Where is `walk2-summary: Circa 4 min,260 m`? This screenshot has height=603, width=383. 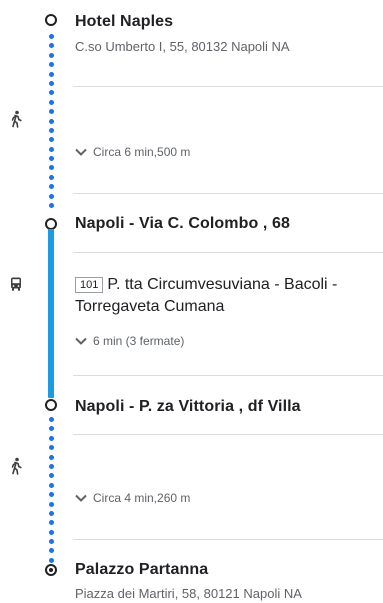 walk2-summary: Circa 4 min,260 m is located at coordinates (142, 498).